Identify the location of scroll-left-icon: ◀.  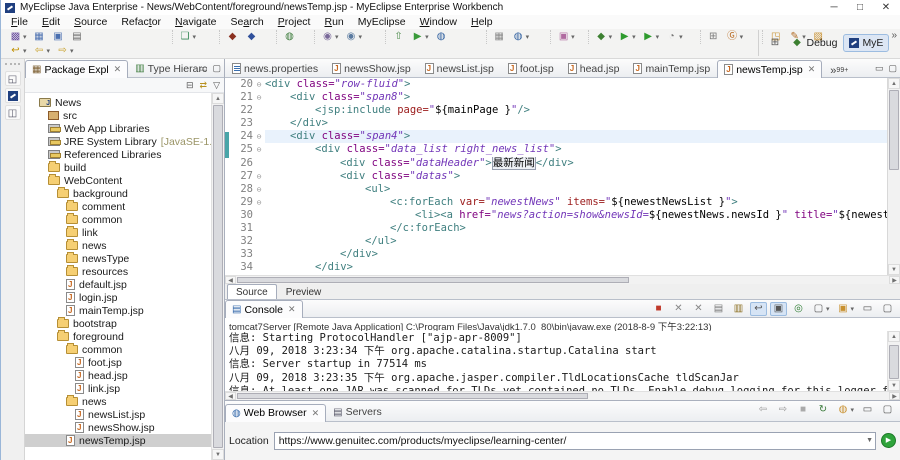
(230, 395).